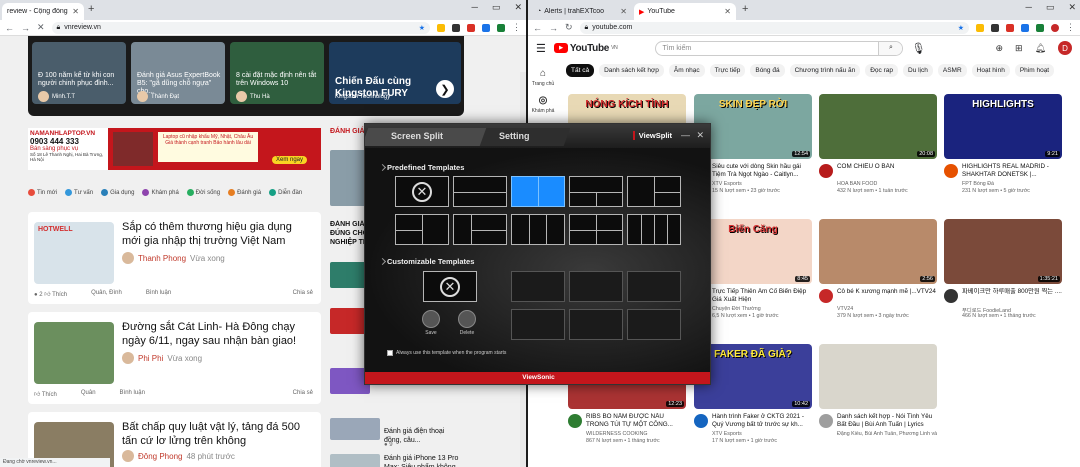  Describe the element at coordinates (887, 292) in the screenshot. I see `video-title: Cô bé K xương mạnh mẽ |...VTV24` at that location.